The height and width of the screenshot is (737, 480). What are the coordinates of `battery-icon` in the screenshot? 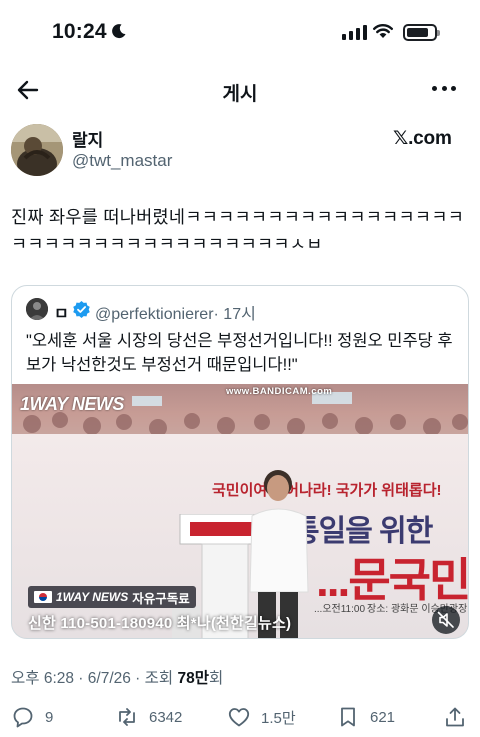 It's located at (421, 32).